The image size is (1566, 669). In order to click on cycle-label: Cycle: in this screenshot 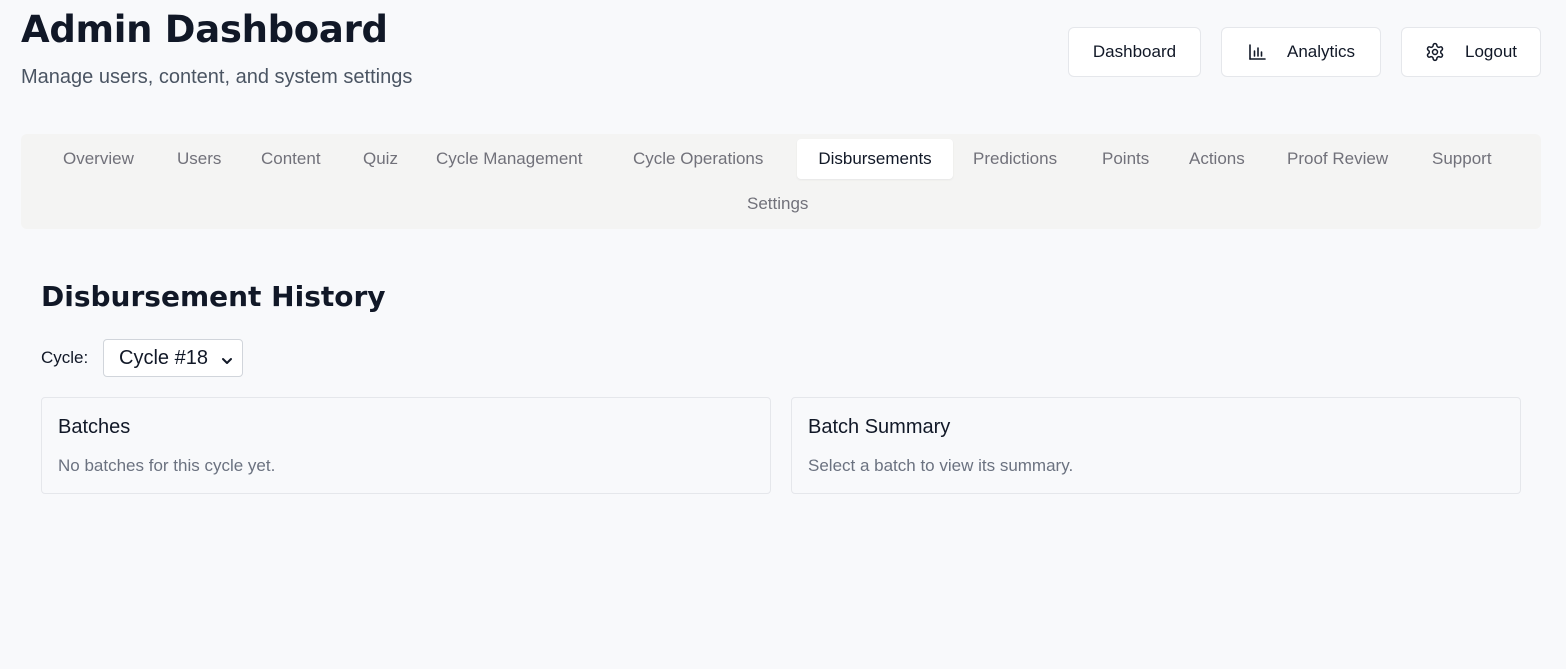, I will do `click(65, 357)`.